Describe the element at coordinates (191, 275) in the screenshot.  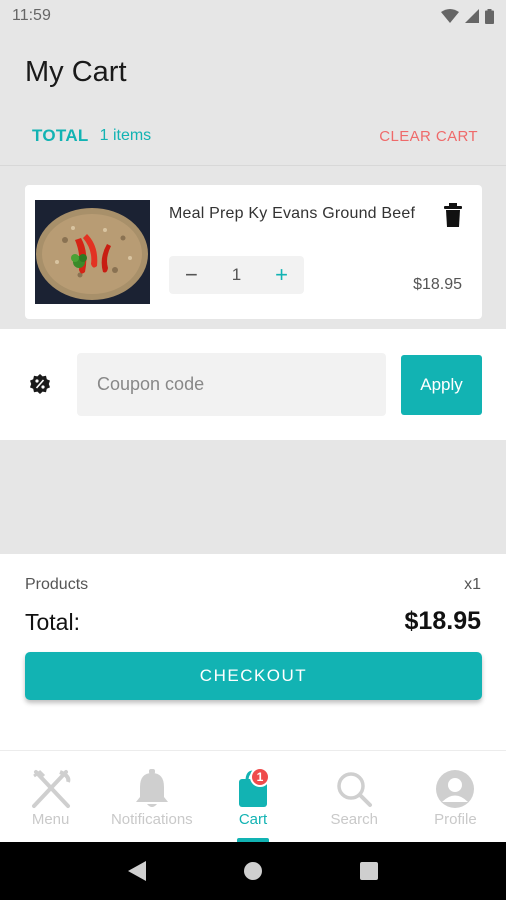
I see `decrement-button: −` at that location.